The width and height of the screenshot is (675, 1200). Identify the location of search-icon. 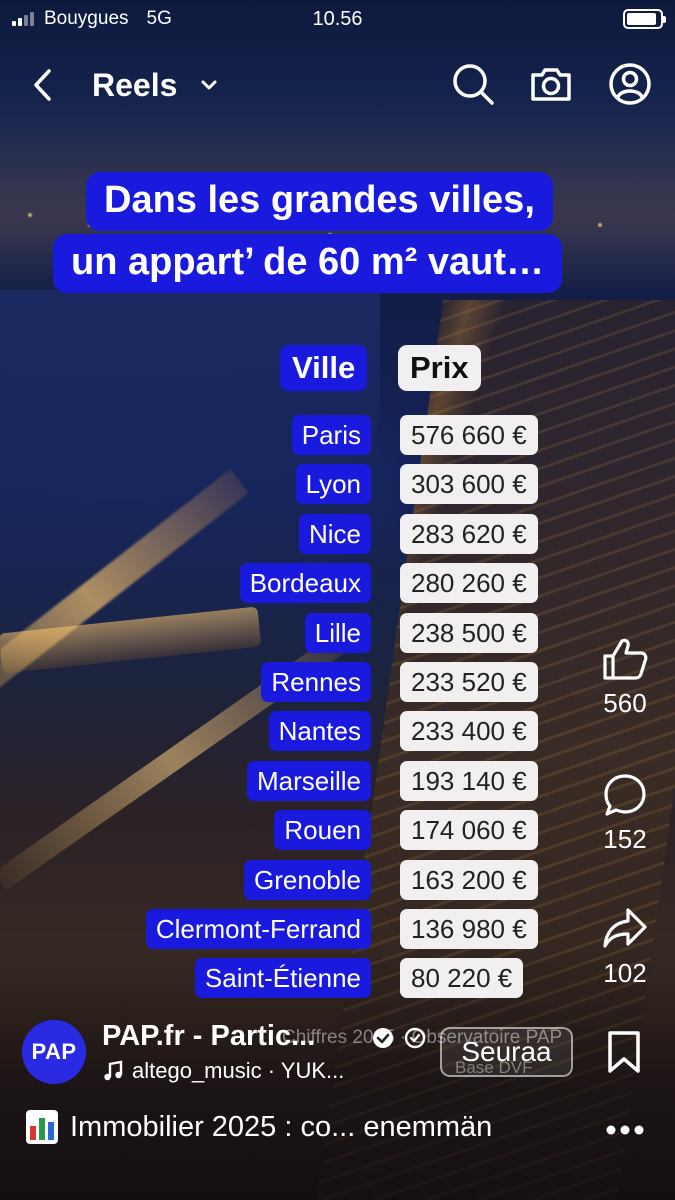
(473, 84).